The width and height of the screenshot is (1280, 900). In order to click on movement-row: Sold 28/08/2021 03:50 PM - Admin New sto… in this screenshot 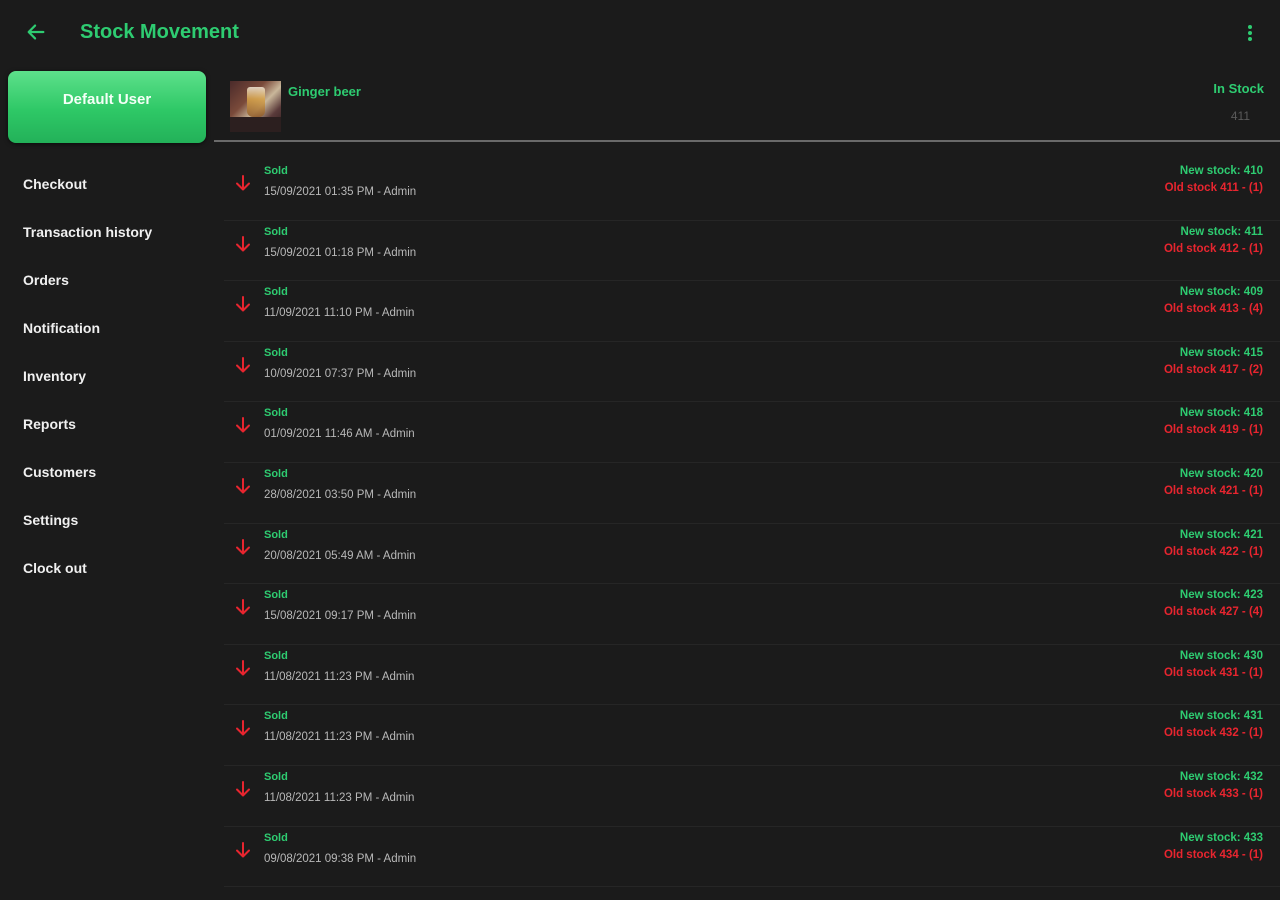, I will do `click(752, 493)`.